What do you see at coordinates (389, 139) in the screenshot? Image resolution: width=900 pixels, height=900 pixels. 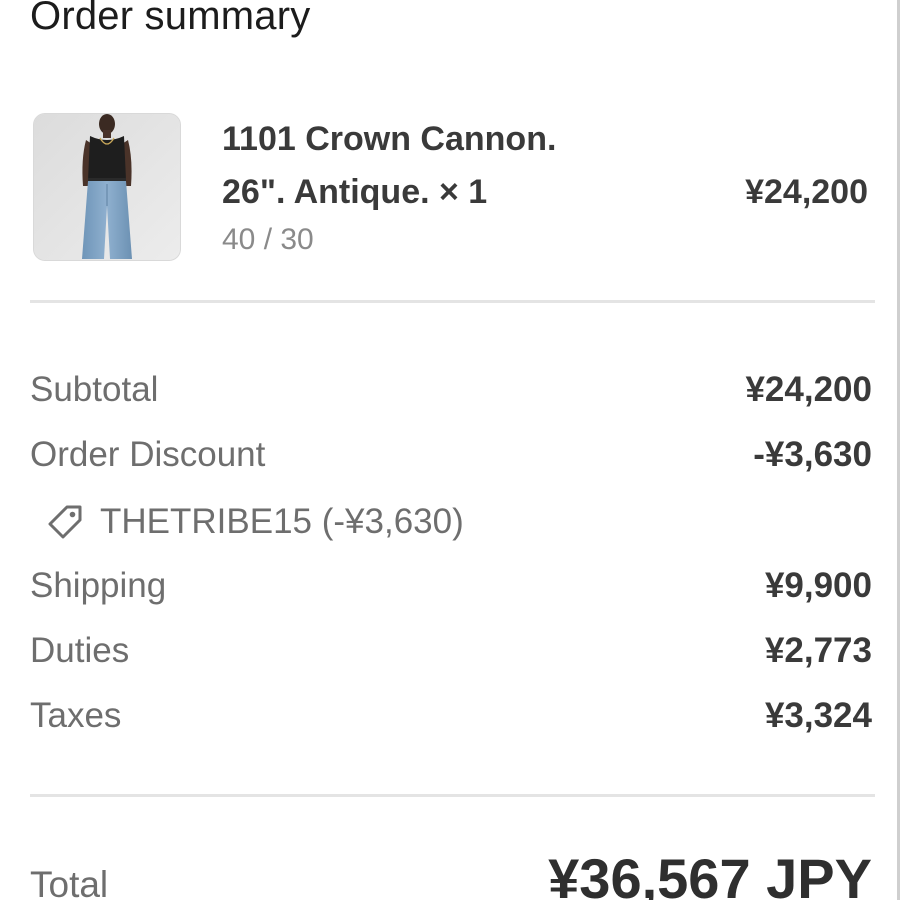 I see `product-name-line-1: 1101 Crown Cannon.` at bounding box center [389, 139].